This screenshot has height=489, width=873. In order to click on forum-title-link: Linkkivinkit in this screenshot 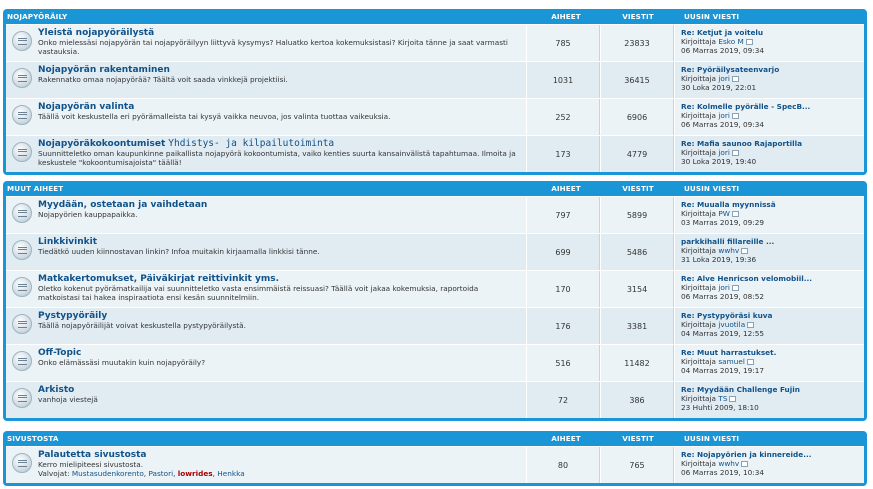, I will do `click(67, 242)`.